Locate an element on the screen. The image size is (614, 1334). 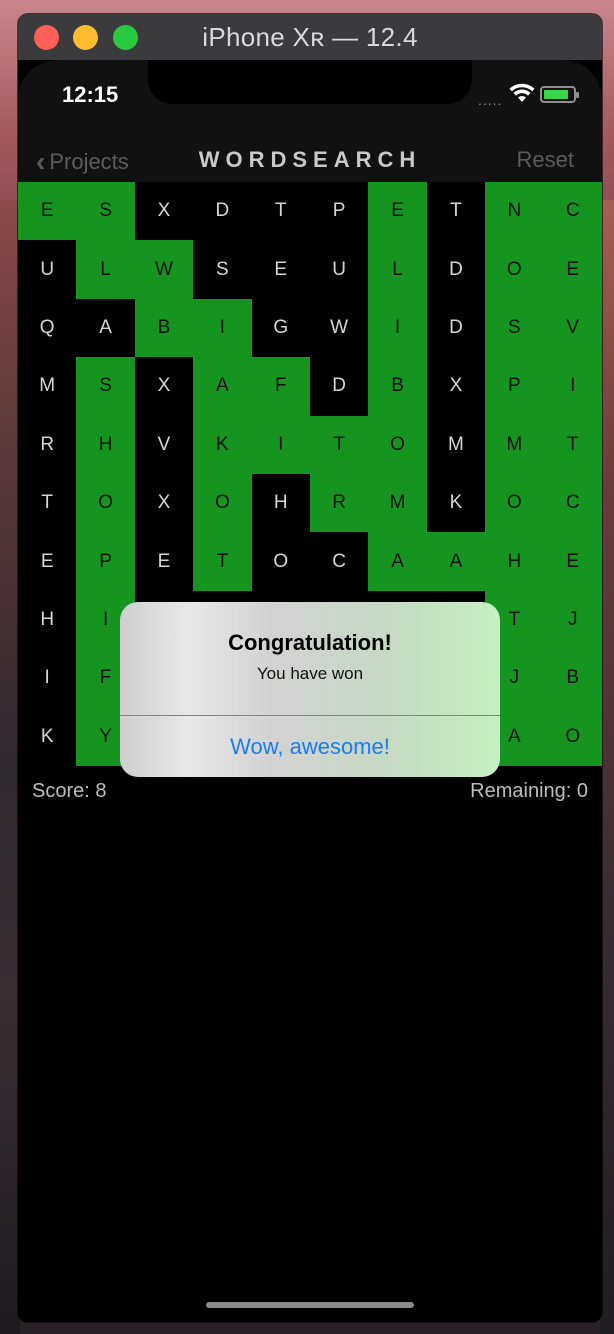
remaining-label: Remaining: 0 is located at coordinates (529, 791).